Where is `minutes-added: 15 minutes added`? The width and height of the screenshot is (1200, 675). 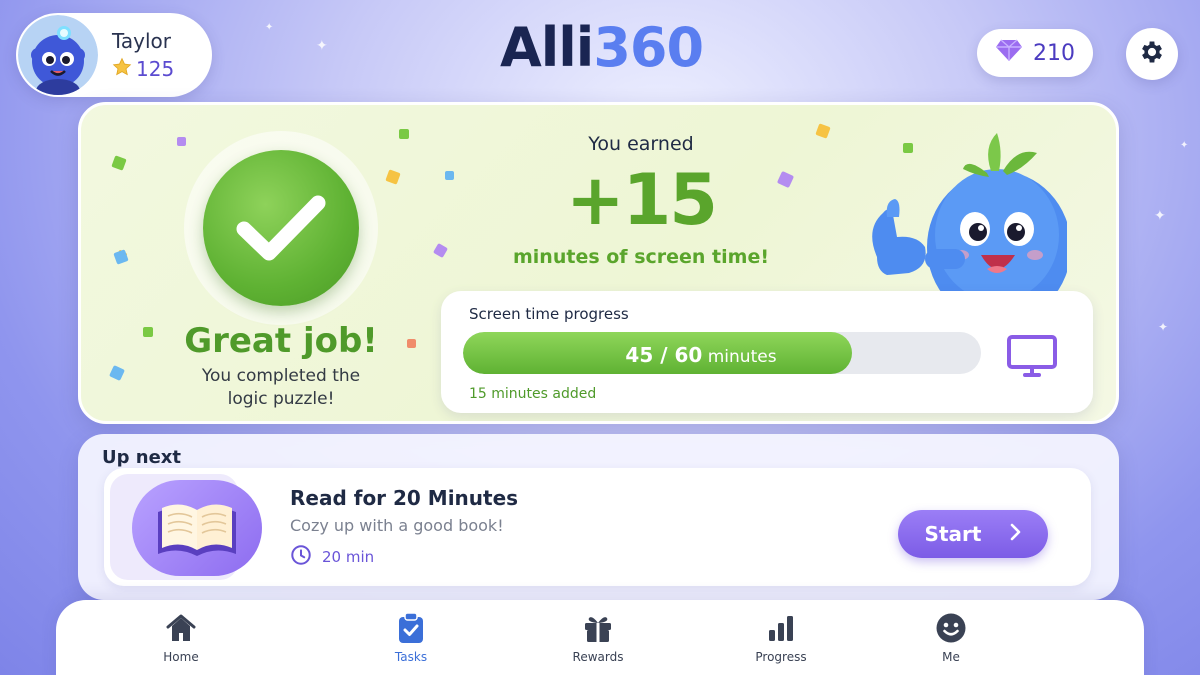 minutes-added: 15 minutes added is located at coordinates (533, 394).